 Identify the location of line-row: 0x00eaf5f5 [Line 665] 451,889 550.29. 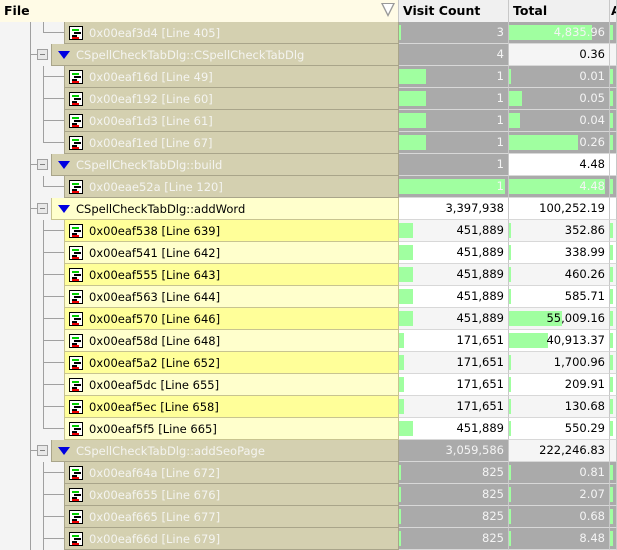
(308, 429).